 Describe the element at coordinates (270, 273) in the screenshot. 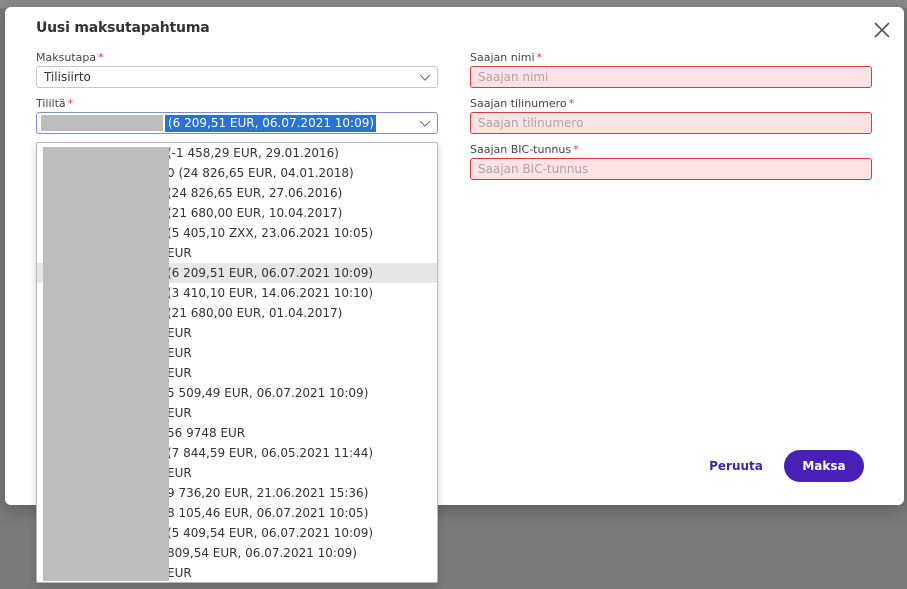

I see `account-option-text: (6 209,51 EUR, 06.07.2021 10:09)` at that location.